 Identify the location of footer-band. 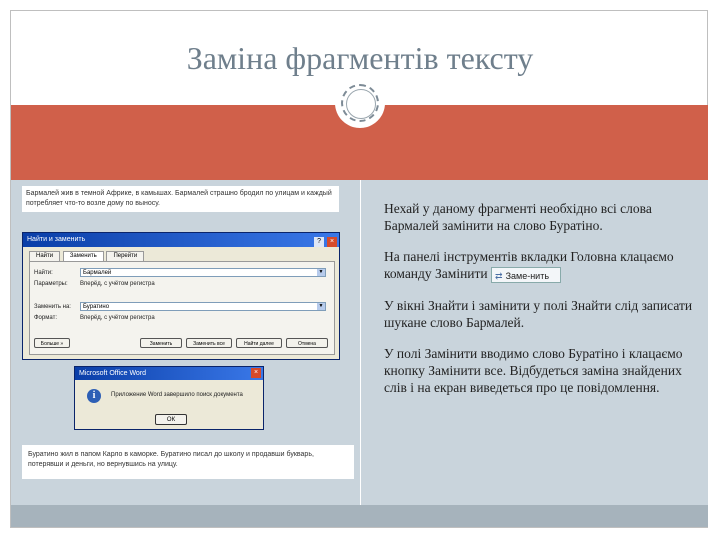
(359, 516).